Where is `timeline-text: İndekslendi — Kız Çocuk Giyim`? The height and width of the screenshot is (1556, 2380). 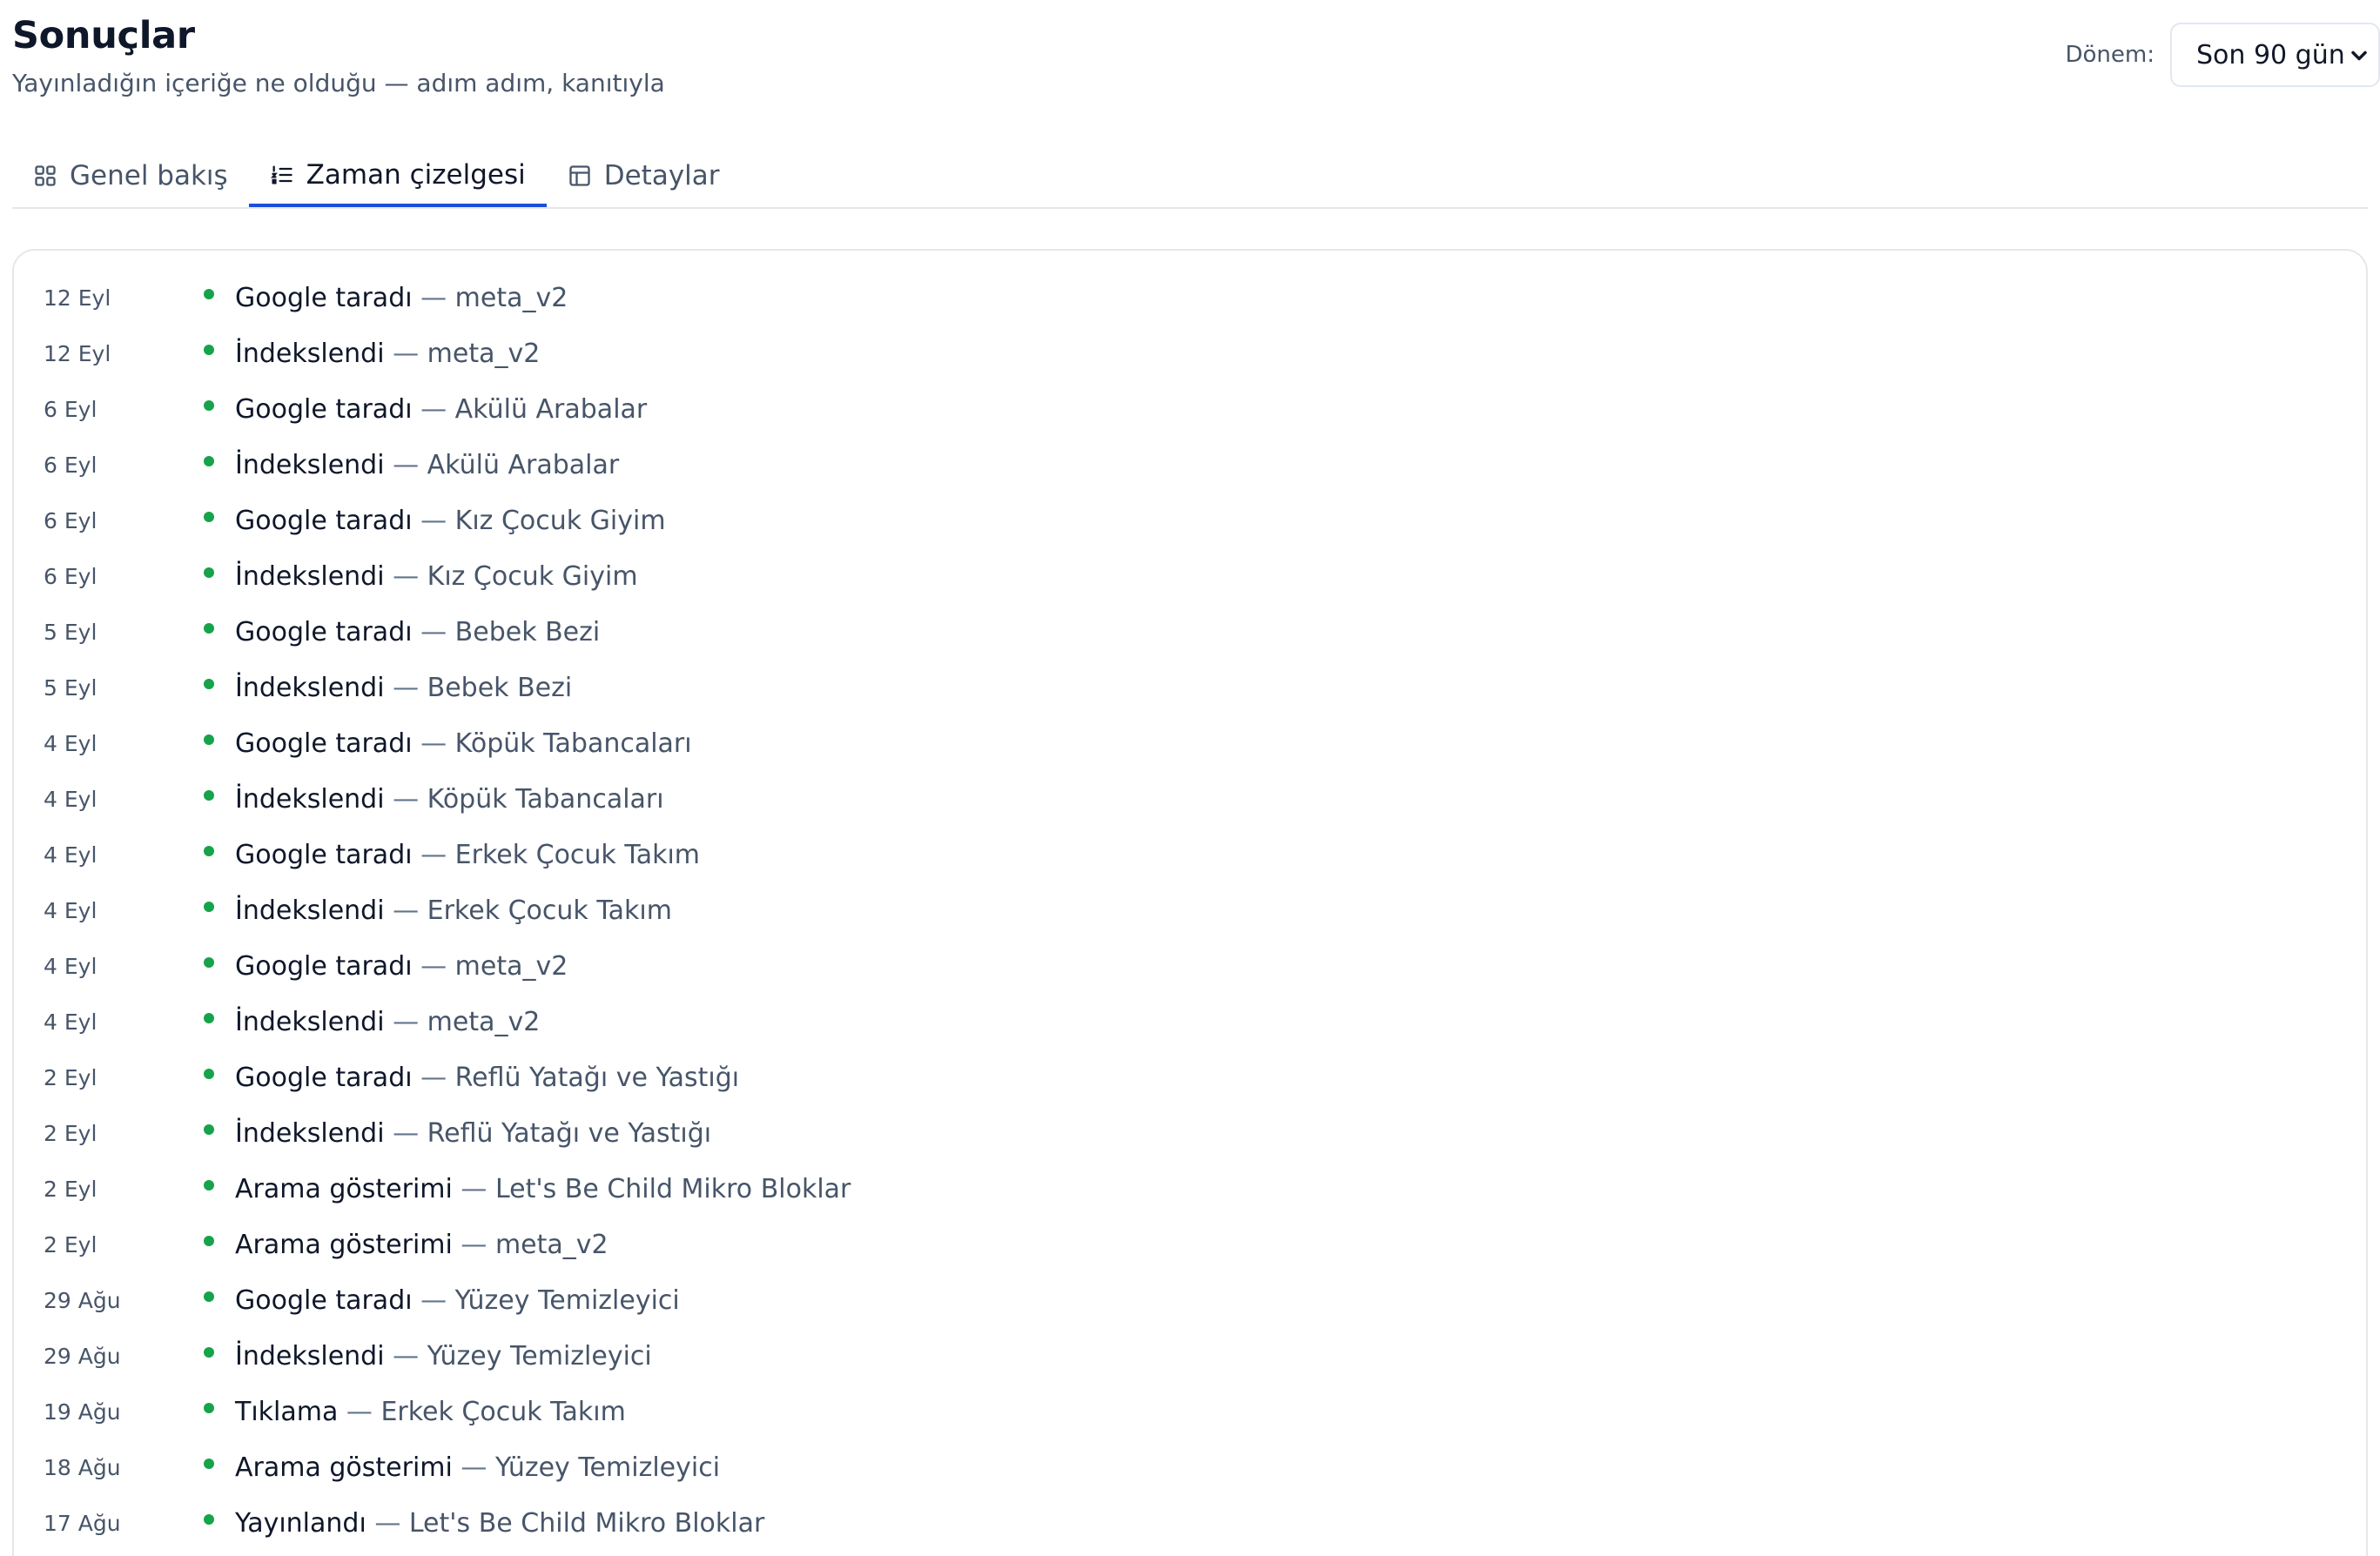
timeline-text: İndekslendi — Kız Çocuk Giyim is located at coordinates (436, 576).